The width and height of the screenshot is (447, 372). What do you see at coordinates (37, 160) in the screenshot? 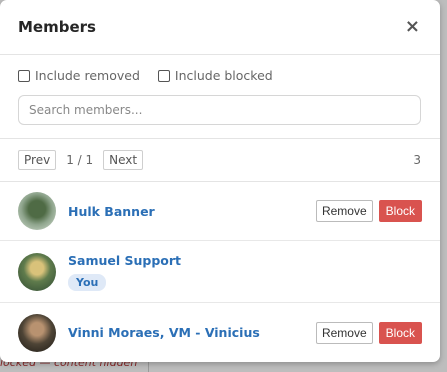
I see `prev-button: Prev` at bounding box center [37, 160].